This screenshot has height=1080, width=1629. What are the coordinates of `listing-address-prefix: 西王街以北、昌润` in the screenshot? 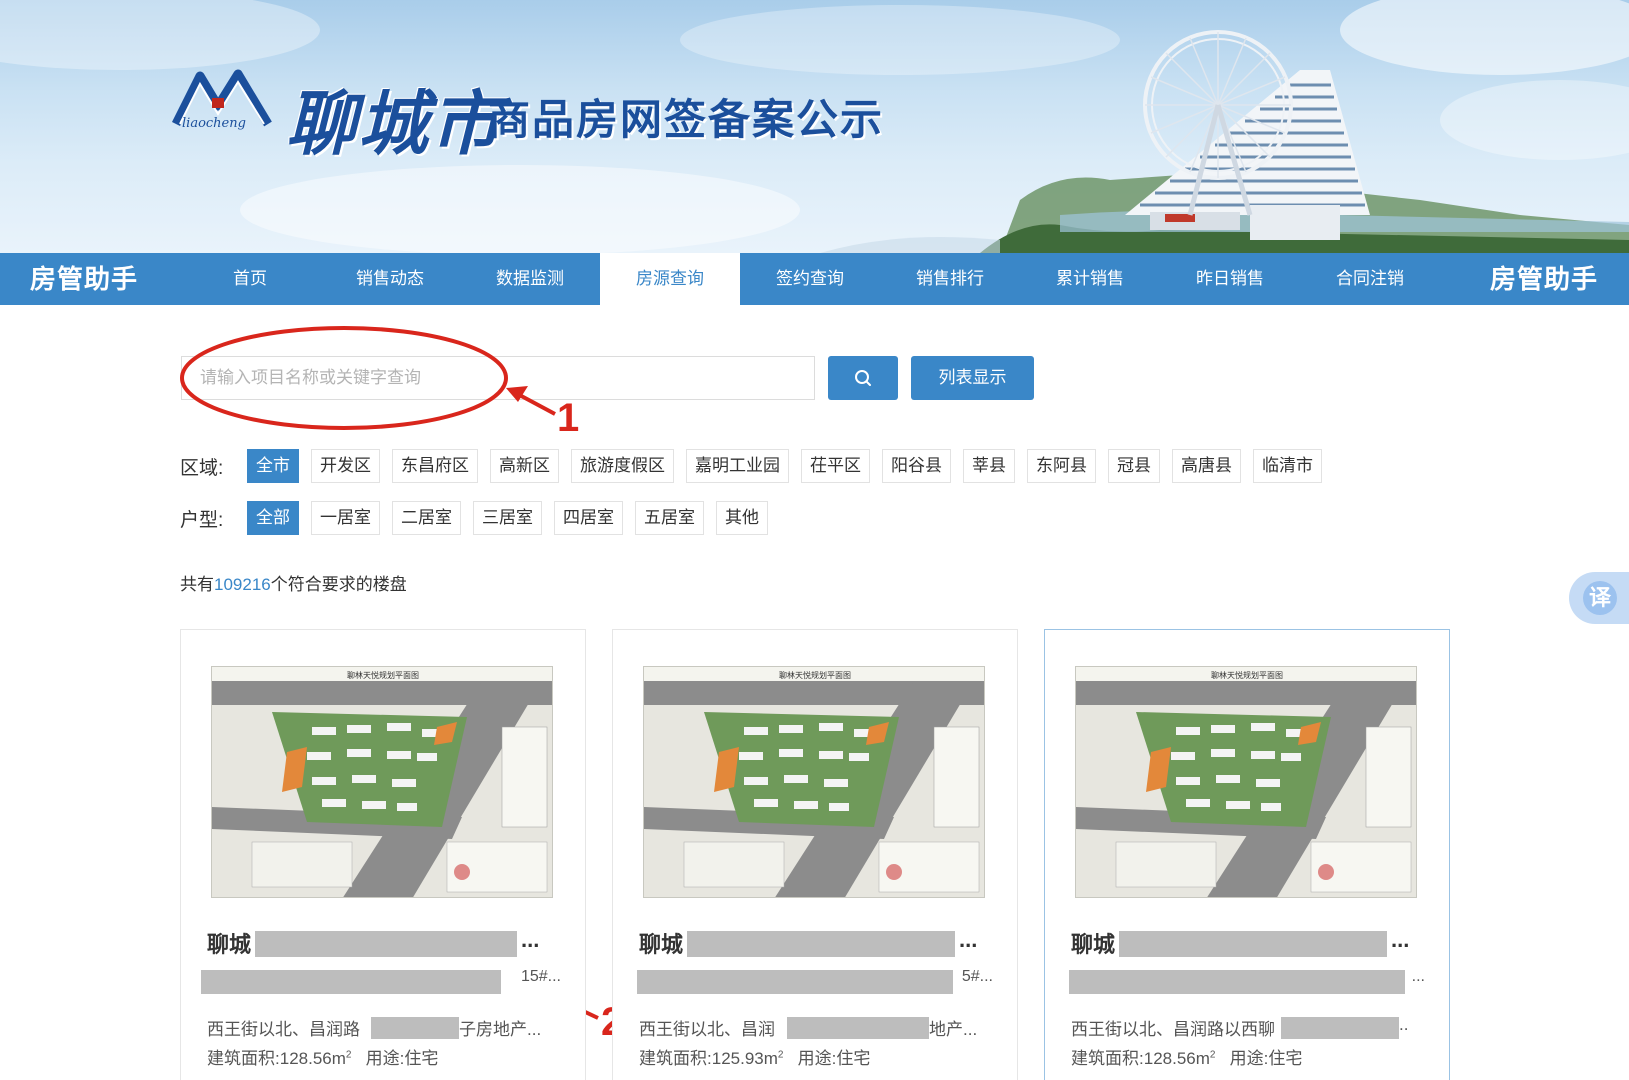 It's located at (707, 1029).